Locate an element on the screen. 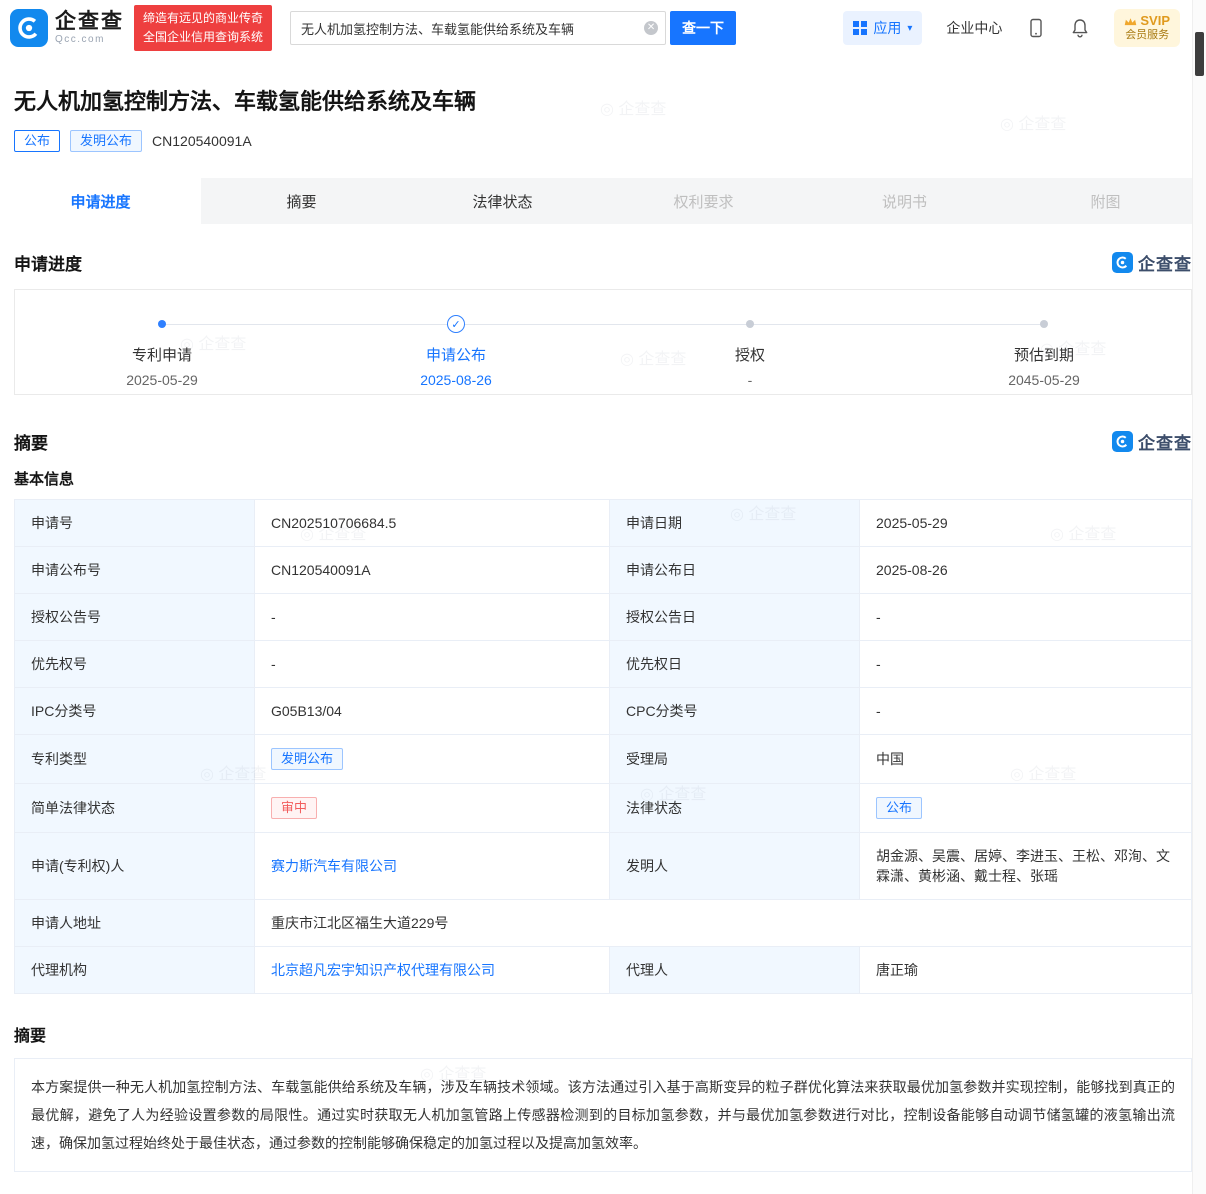 This screenshot has width=1206, height=1194. summary-section-header: 摘要 企查查 is located at coordinates (603, 441).